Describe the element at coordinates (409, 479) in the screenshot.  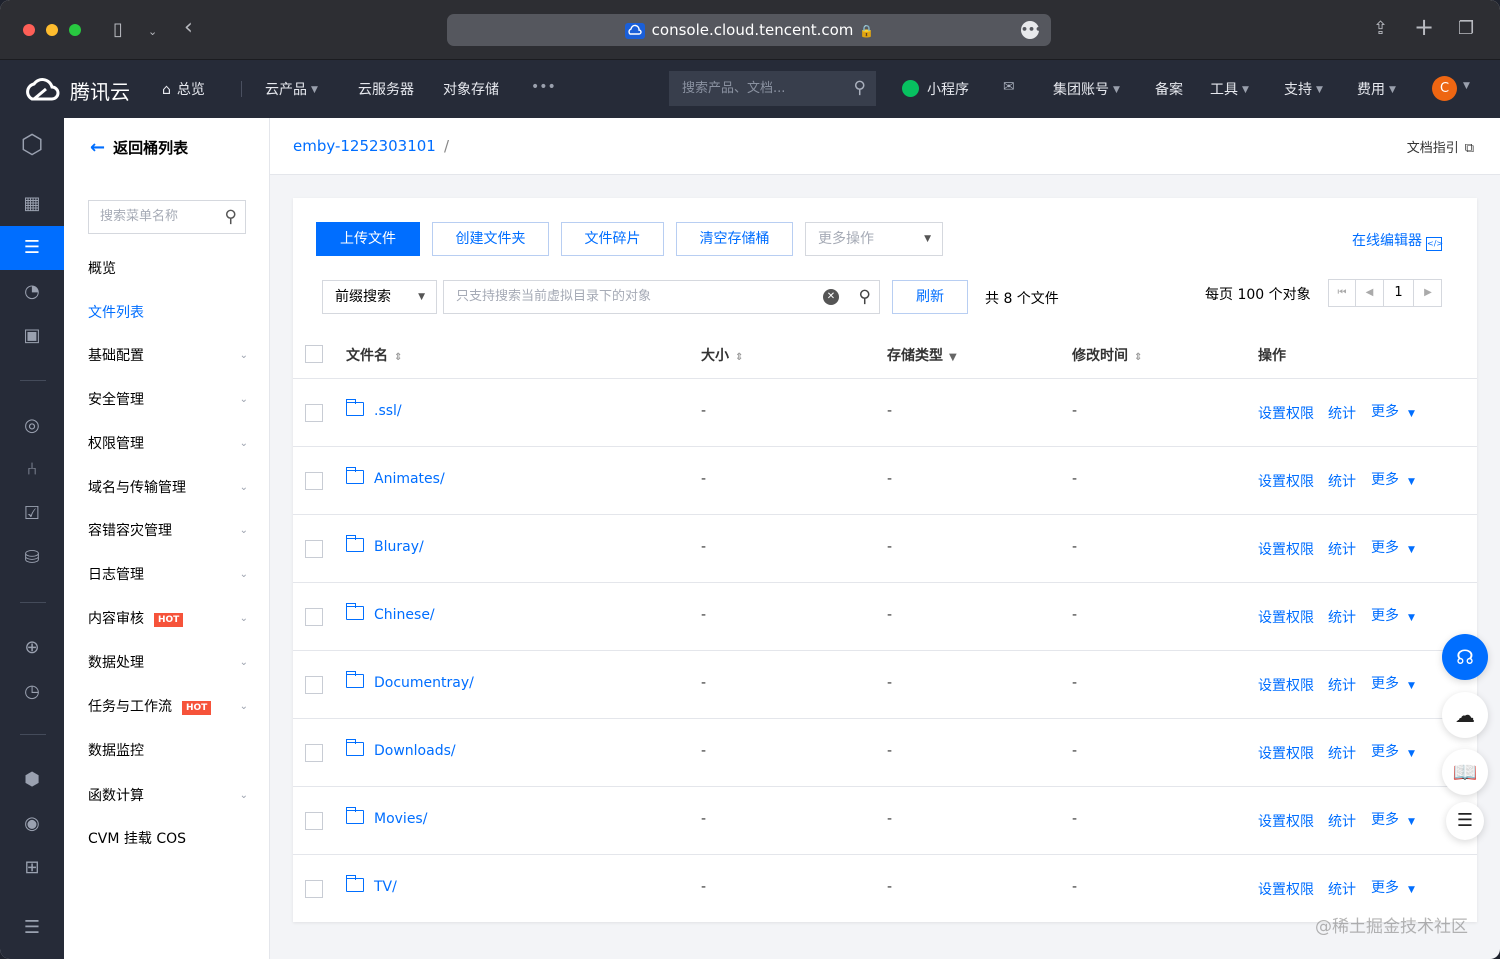
I see `file-name-link: Animates/` at that location.